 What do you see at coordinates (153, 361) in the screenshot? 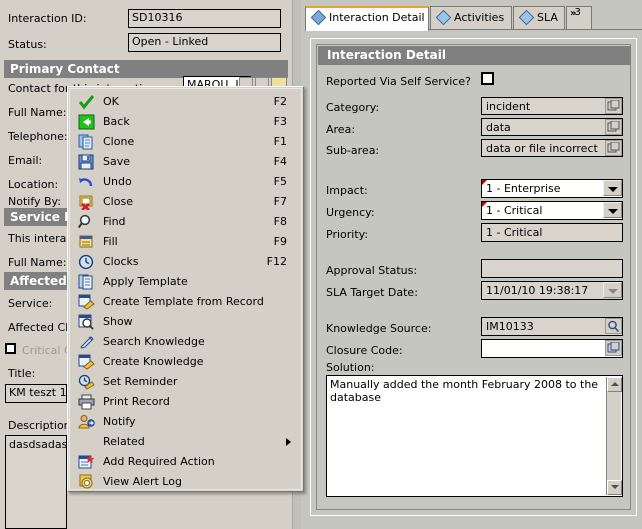
I see `menu-item-create-knowledge-label: Create Knowledge` at bounding box center [153, 361].